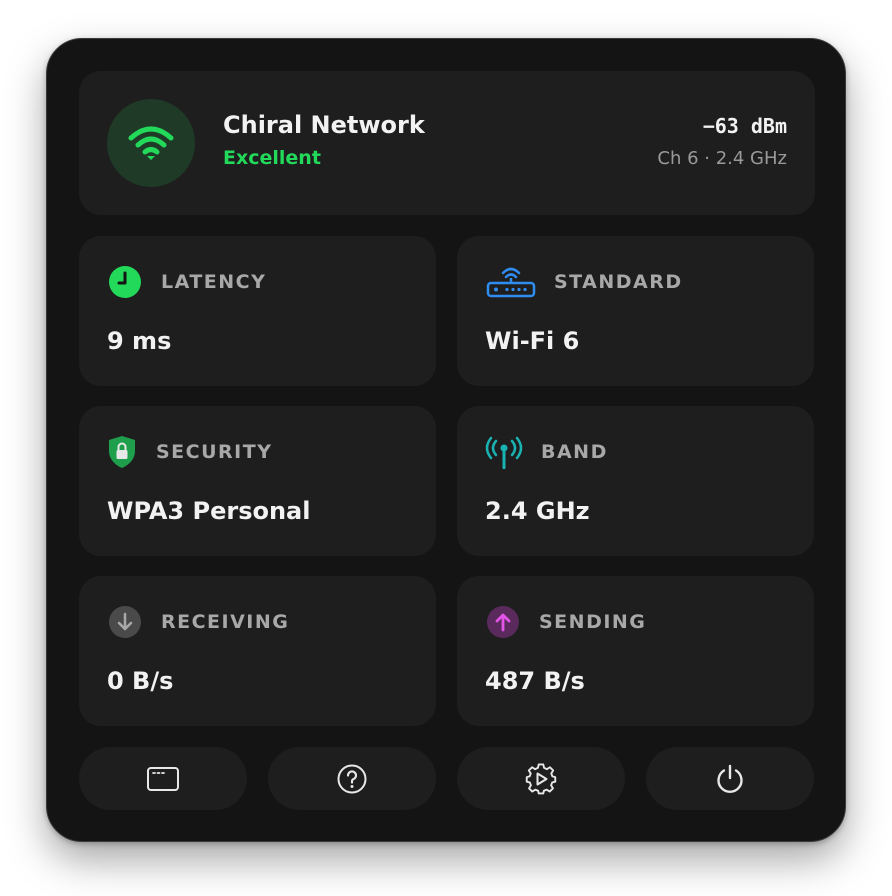  Describe the element at coordinates (635, 311) in the screenshot. I see `standard-tile: STANDARD Wi-Fi 6` at that location.